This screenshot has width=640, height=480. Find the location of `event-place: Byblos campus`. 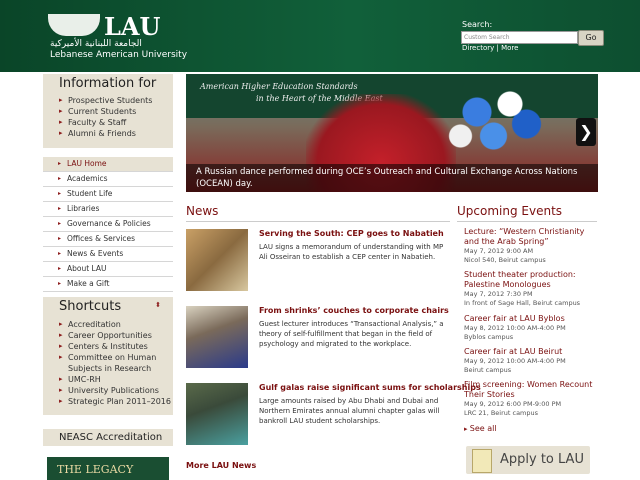

event-place: Byblos campus is located at coordinates (489, 337).